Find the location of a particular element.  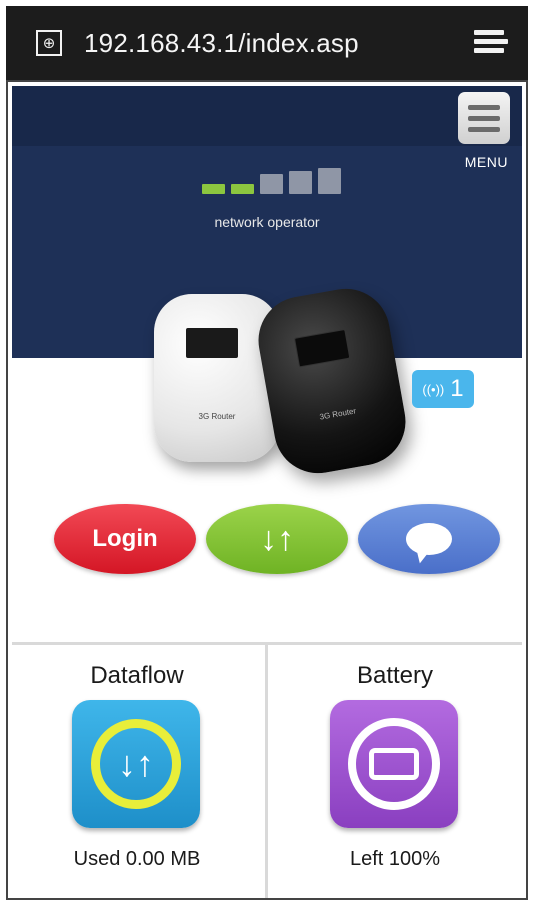

banner-top-strip is located at coordinates (267, 116).